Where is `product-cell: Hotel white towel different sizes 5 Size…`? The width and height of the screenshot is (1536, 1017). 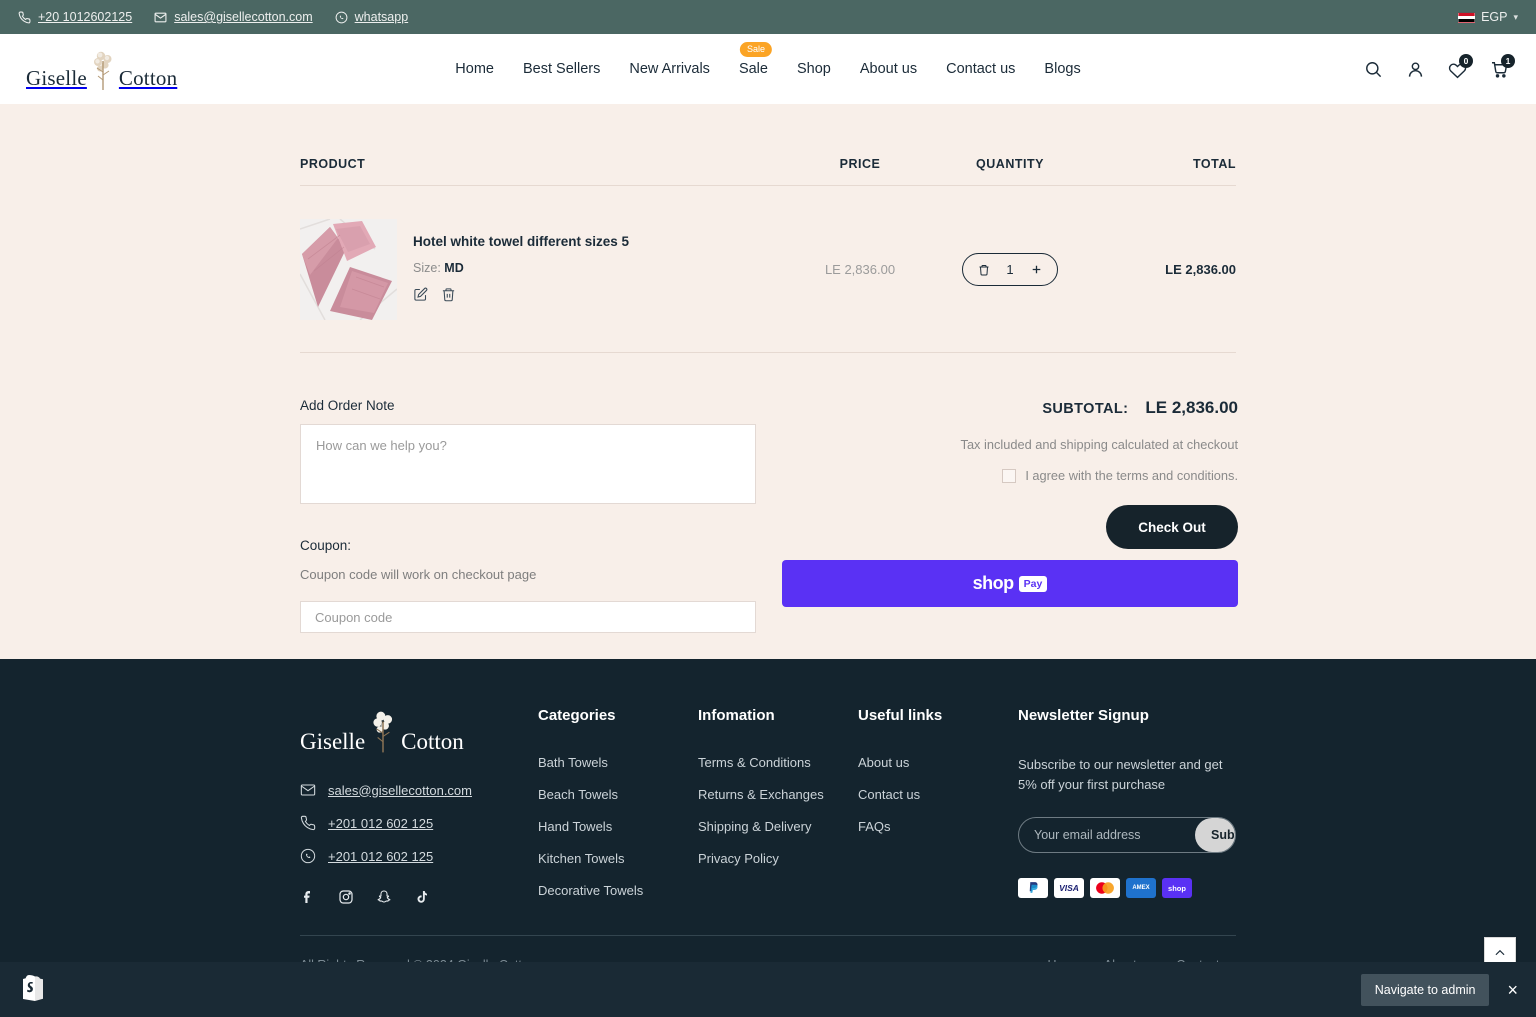 product-cell: Hotel white towel different sizes 5 Size… is located at coordinates (545, 269).